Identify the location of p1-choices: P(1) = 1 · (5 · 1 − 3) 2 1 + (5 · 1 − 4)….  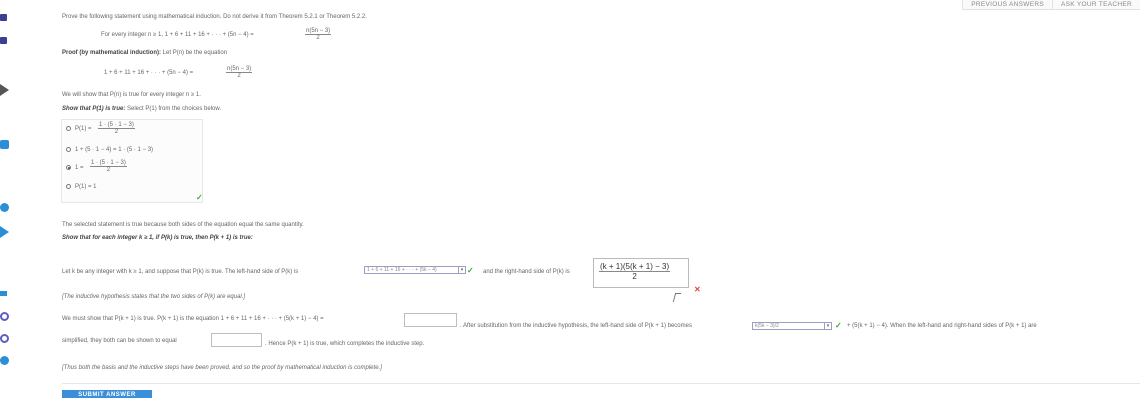
(132, 161).